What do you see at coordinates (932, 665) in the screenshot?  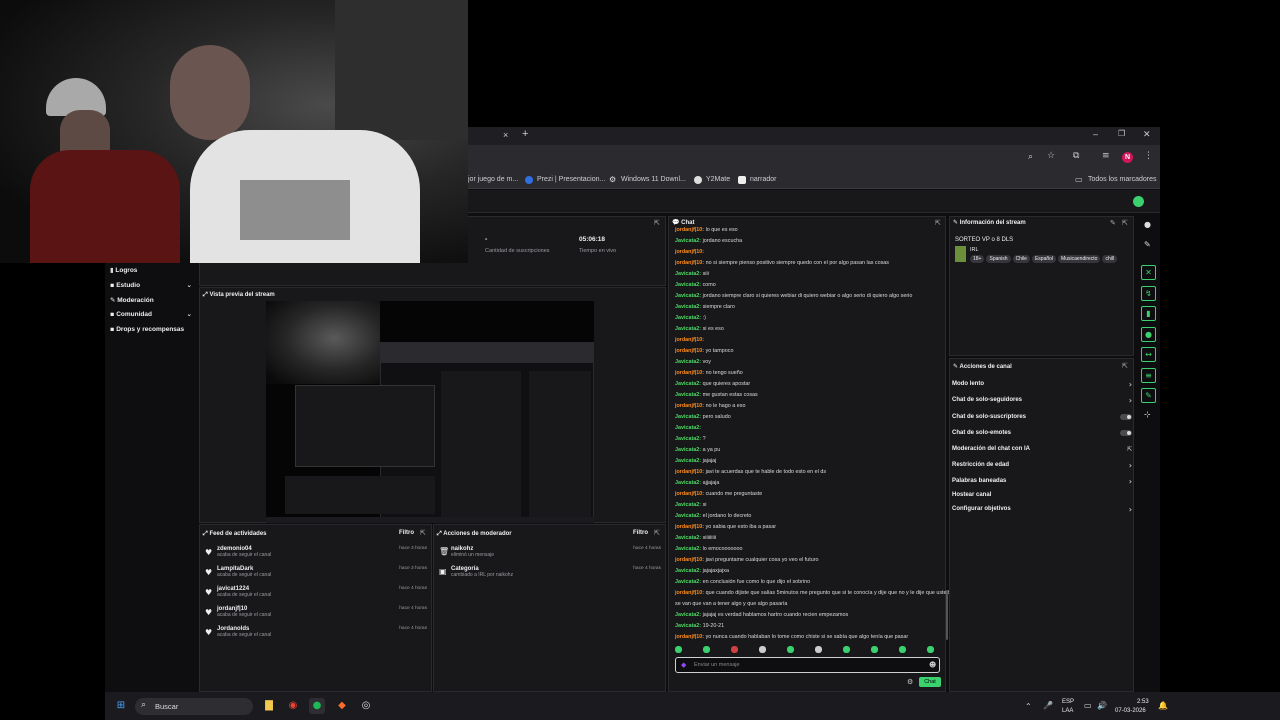 I see `emote-picker-icon: ☻` at bounding box center [932, 665].